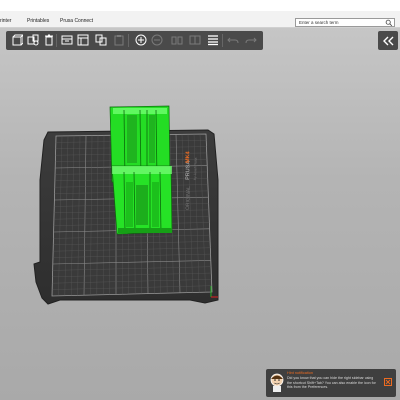 Image resolution: width=400 pixels, height=400 pixels. I want to click on double-chevron-left-icon, so click(388, 40).